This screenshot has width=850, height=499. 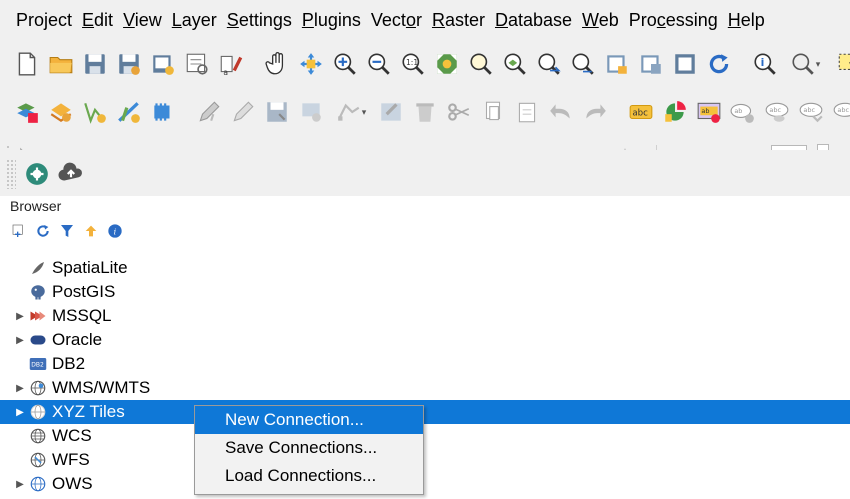 I want to click on data-source-manager-icon, so click(x=27, y=112).